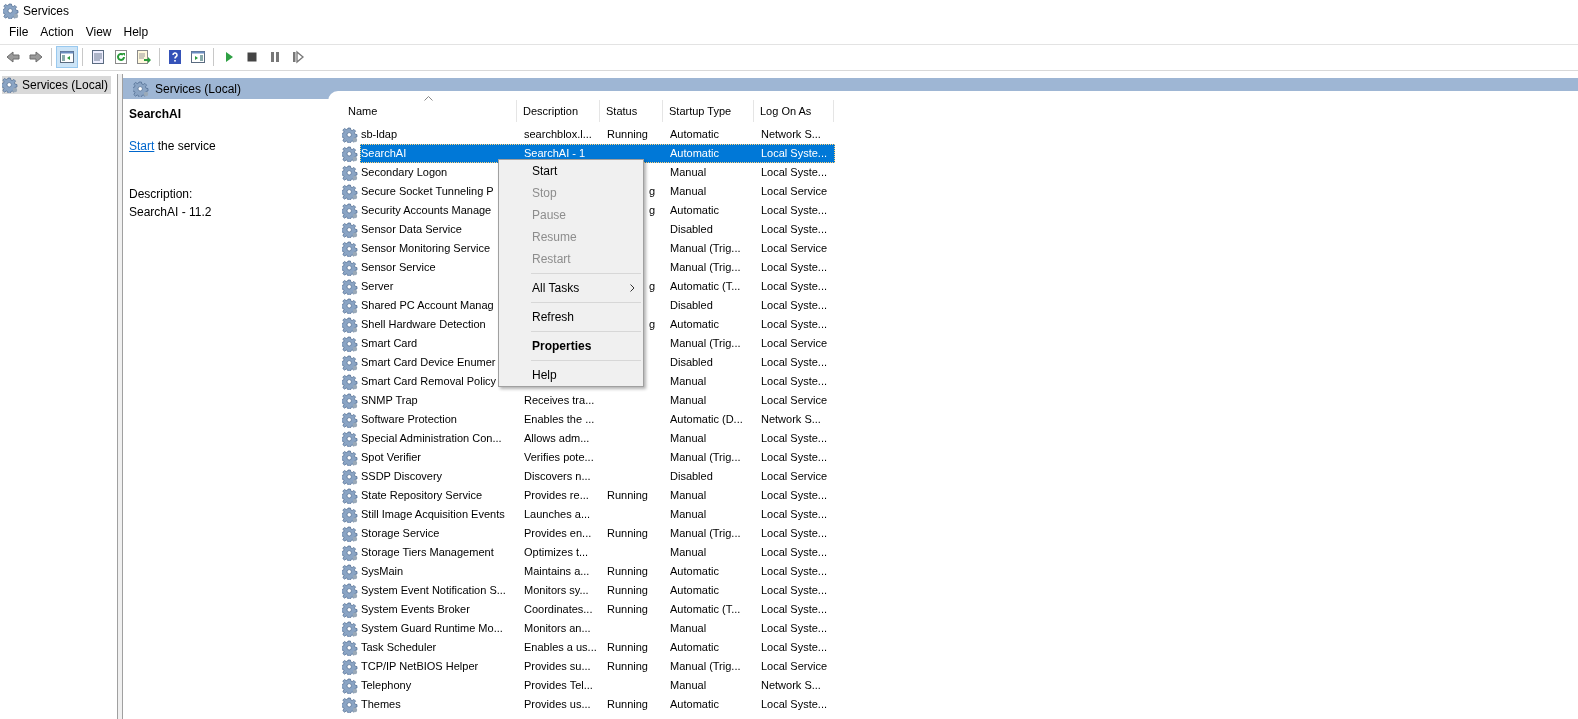 This screenshot has width=1578, height=719. What do you see at coordinates (67, 57) in the screenshot?
I see `pane-button` at bounding box center [67, 57].